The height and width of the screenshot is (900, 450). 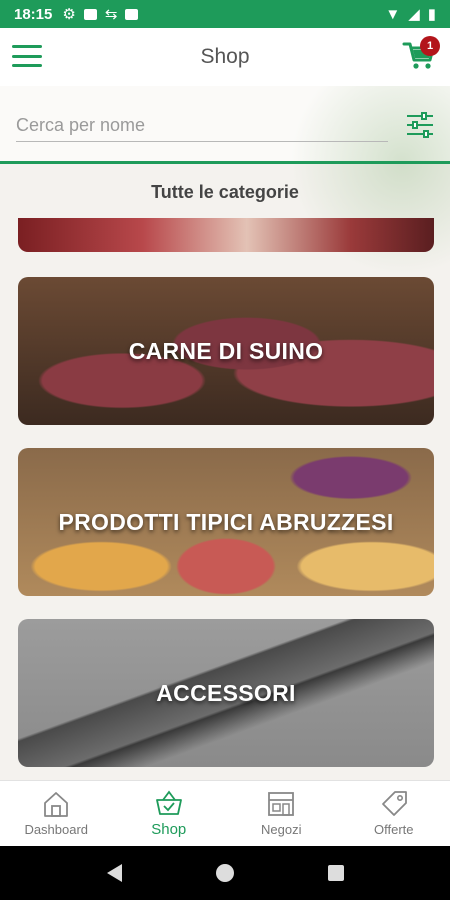 I want to click on network-icon: ⇆, so click(x=111, y=14).